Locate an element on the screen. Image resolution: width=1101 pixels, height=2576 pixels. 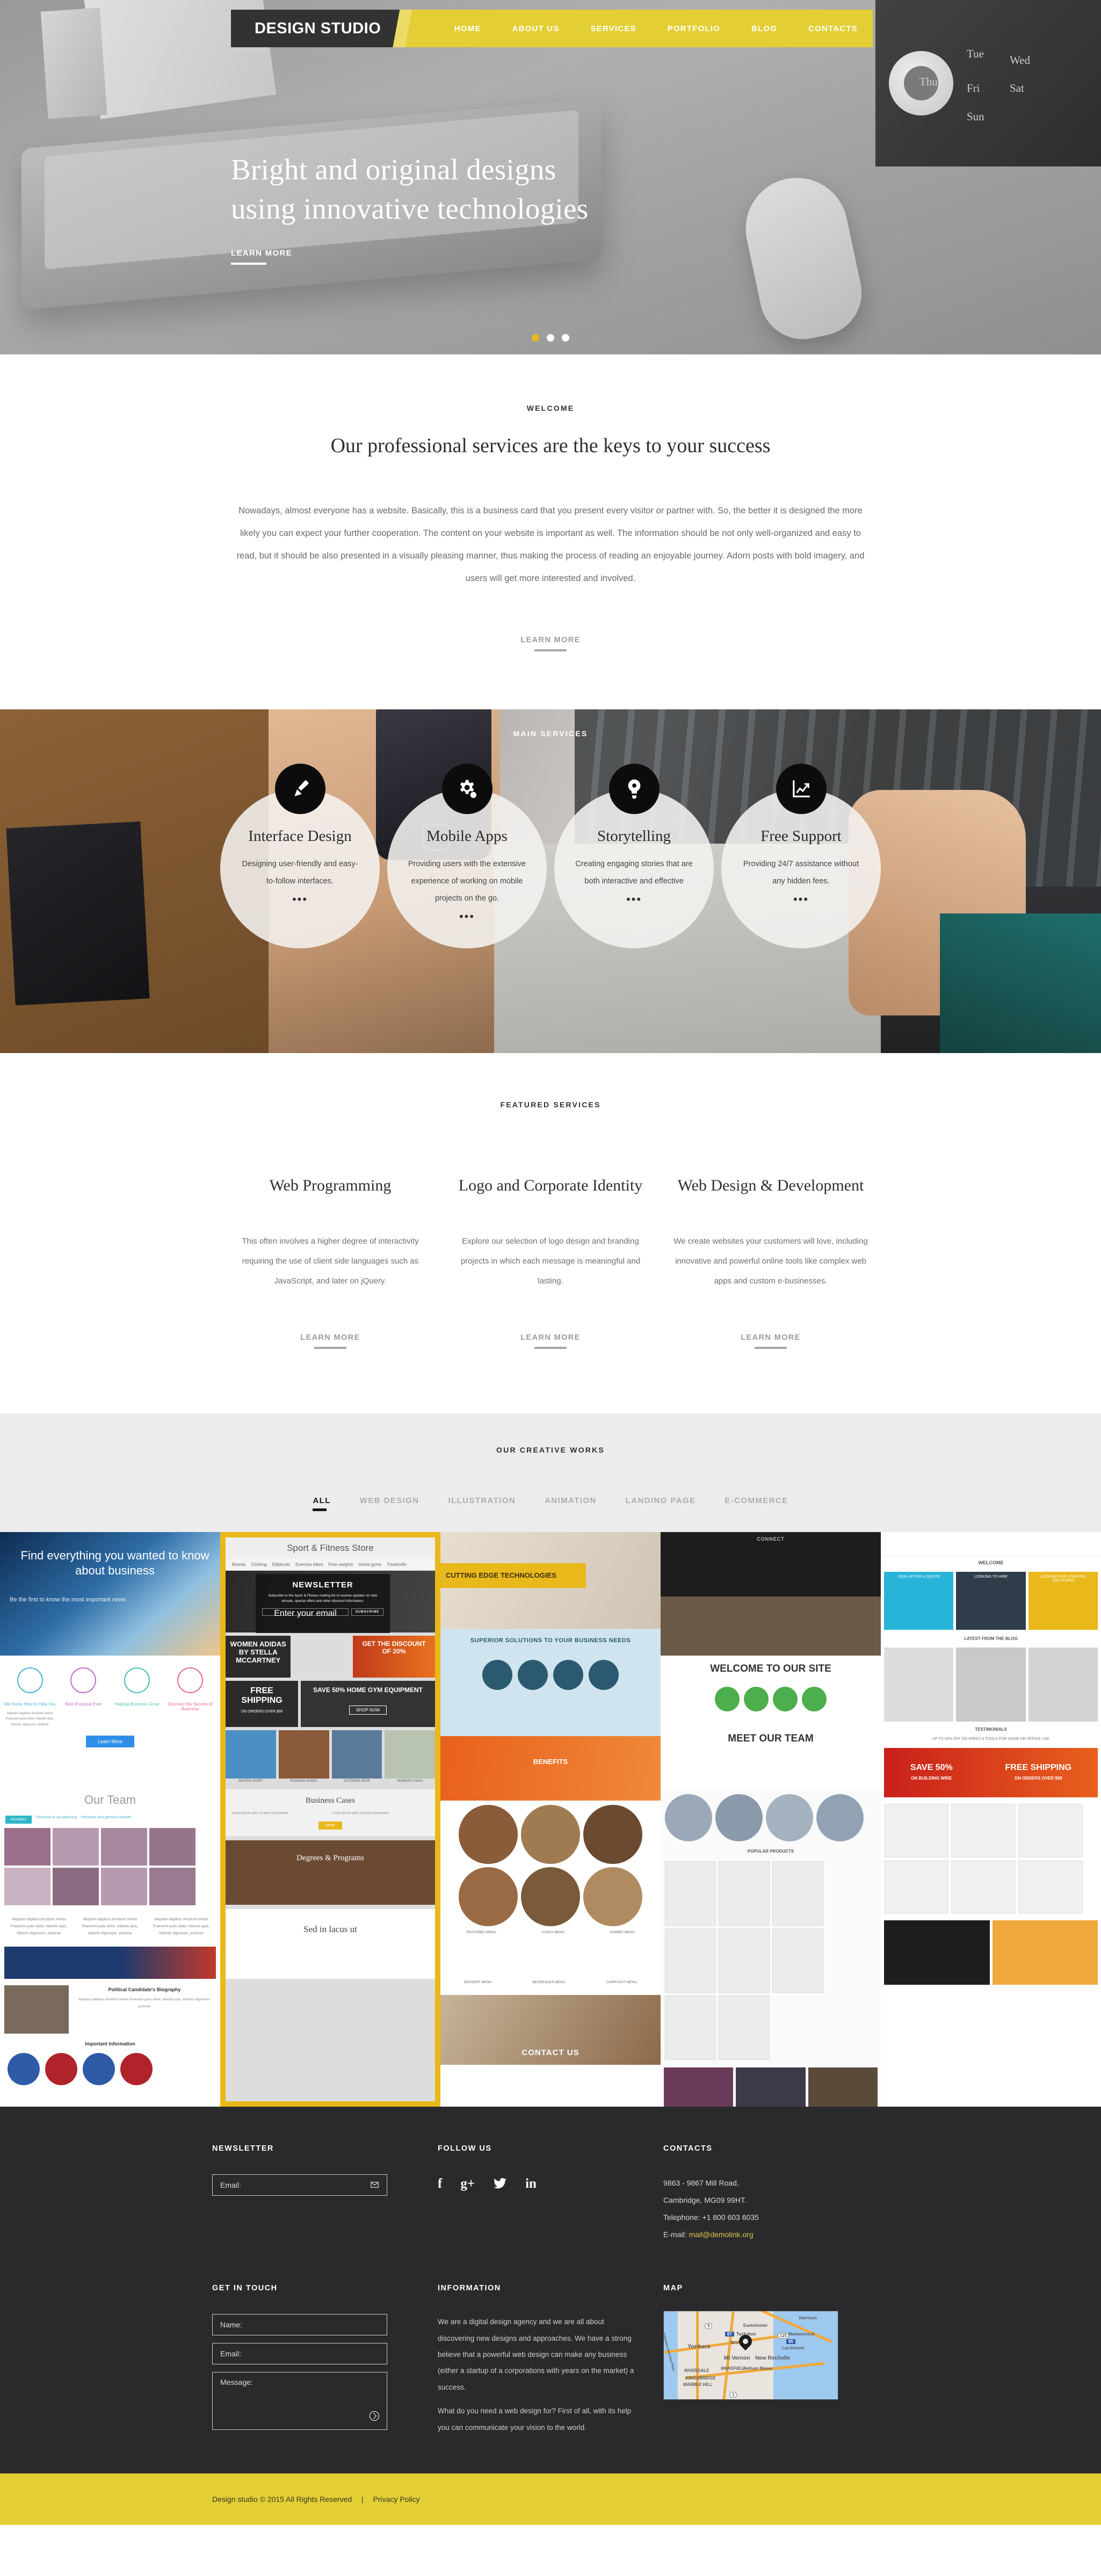
google-plus-icon: g+ is located at coordinates (467, 2185).